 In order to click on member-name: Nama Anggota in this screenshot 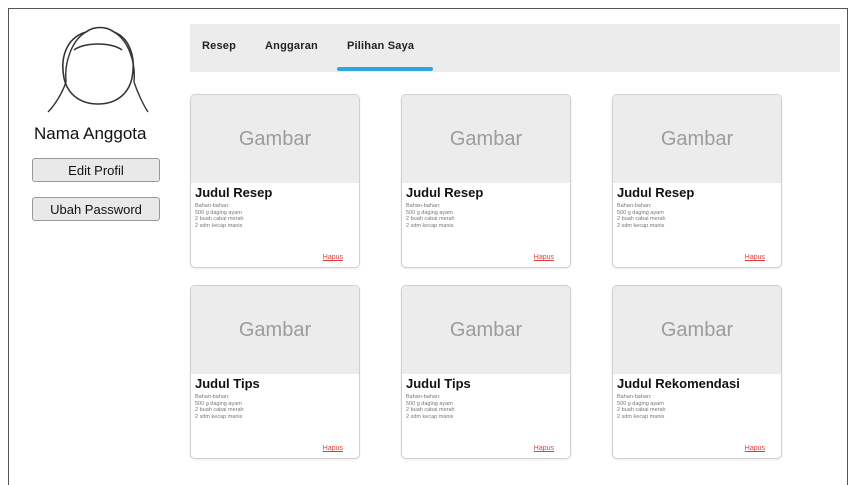, I will do `click(90, 133)`.